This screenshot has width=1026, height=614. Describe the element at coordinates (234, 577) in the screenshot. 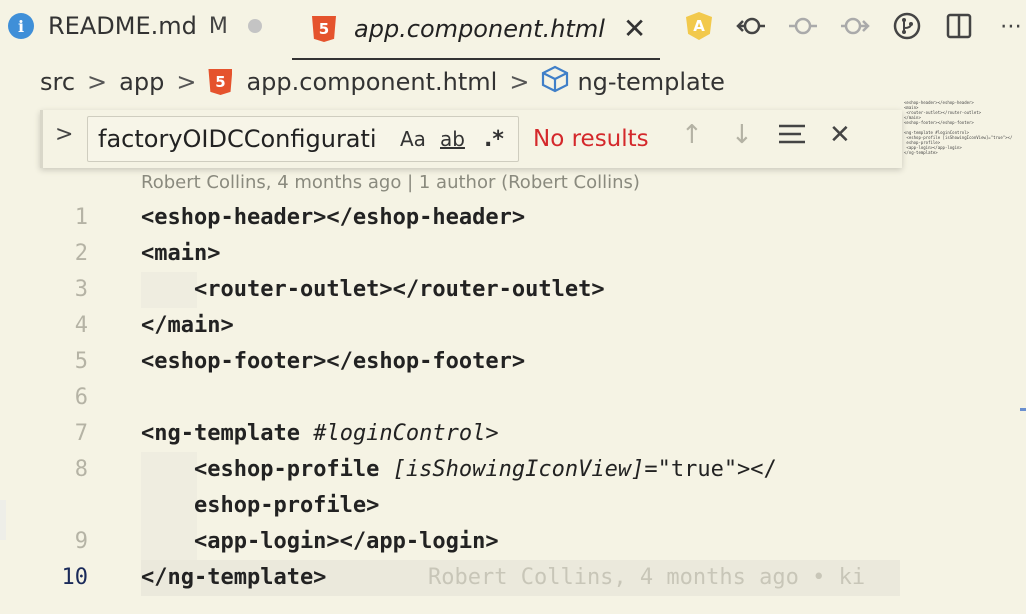

I see `code-text: </ng-template>` at that location.